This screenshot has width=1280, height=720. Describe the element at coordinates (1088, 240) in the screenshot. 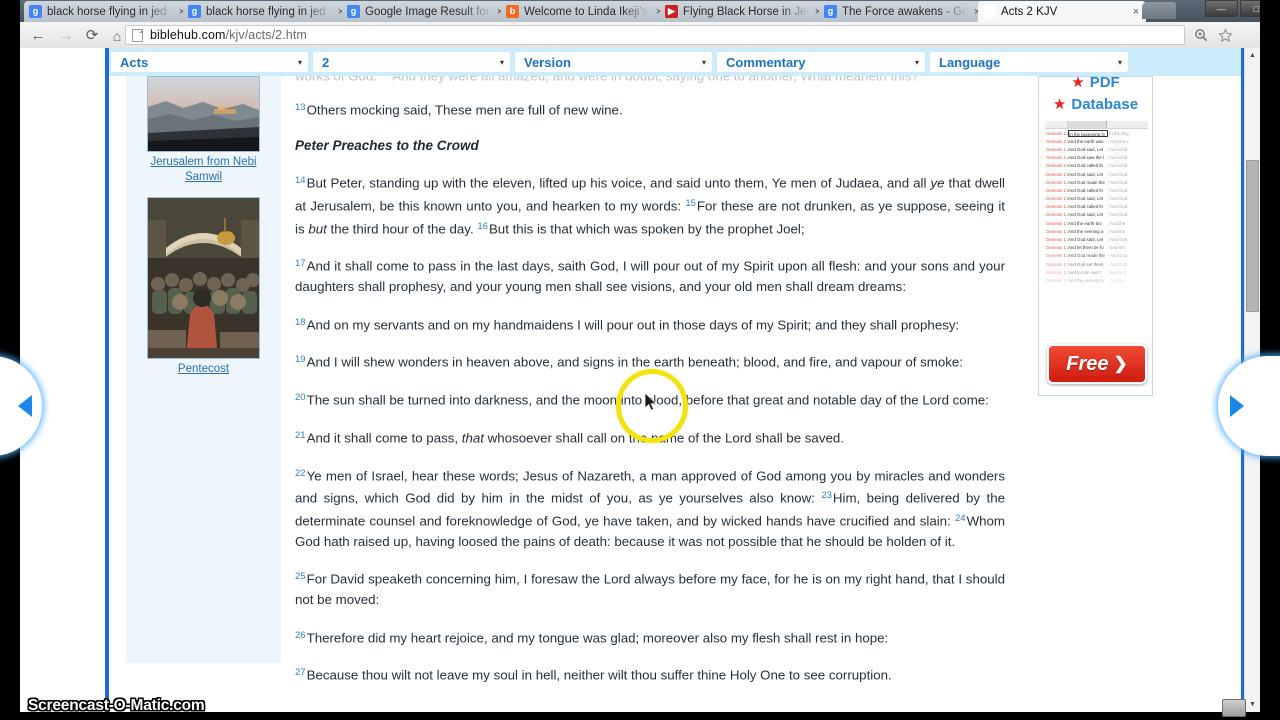

I see `spreadsheet-kjv: And God said, Let` at that location.